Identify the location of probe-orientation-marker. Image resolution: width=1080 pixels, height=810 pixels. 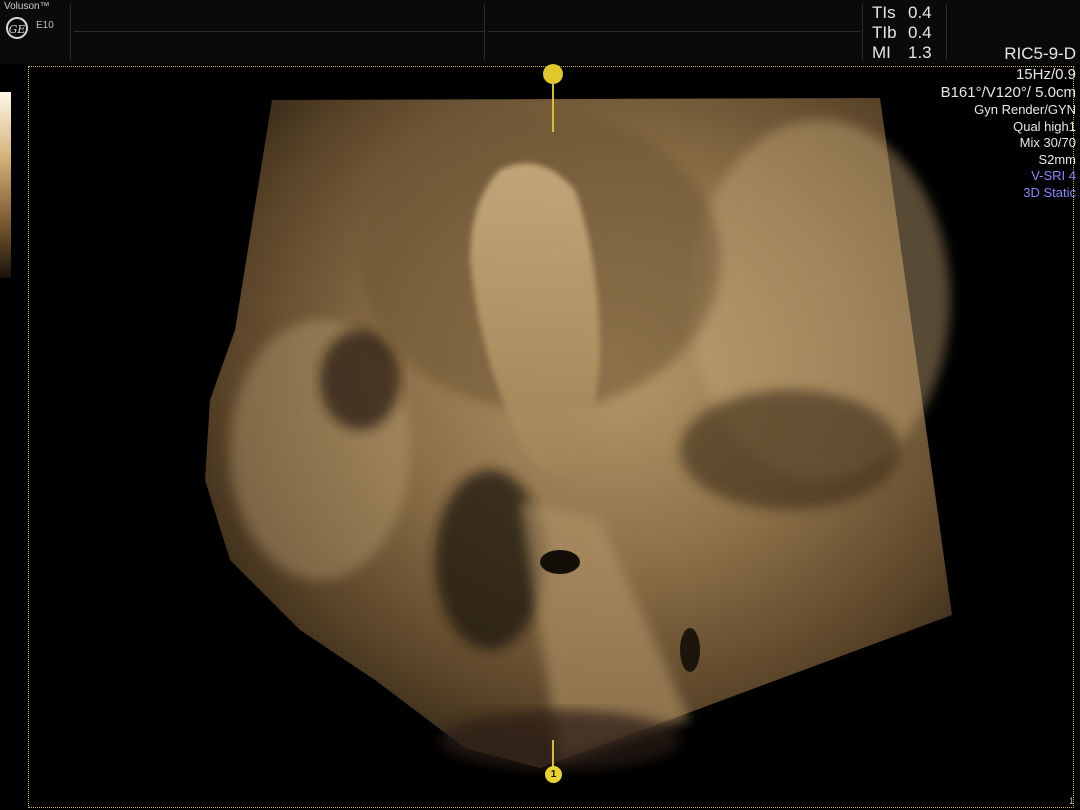
(553, 74).